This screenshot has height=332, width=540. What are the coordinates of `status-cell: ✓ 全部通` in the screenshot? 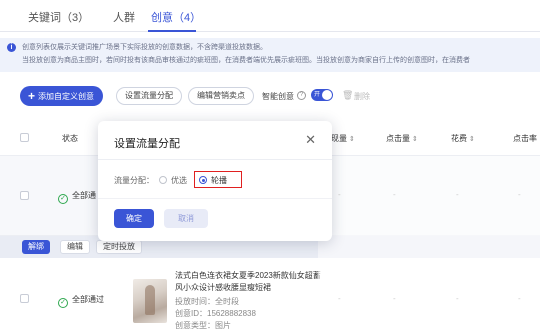 It's located at (77, 197).